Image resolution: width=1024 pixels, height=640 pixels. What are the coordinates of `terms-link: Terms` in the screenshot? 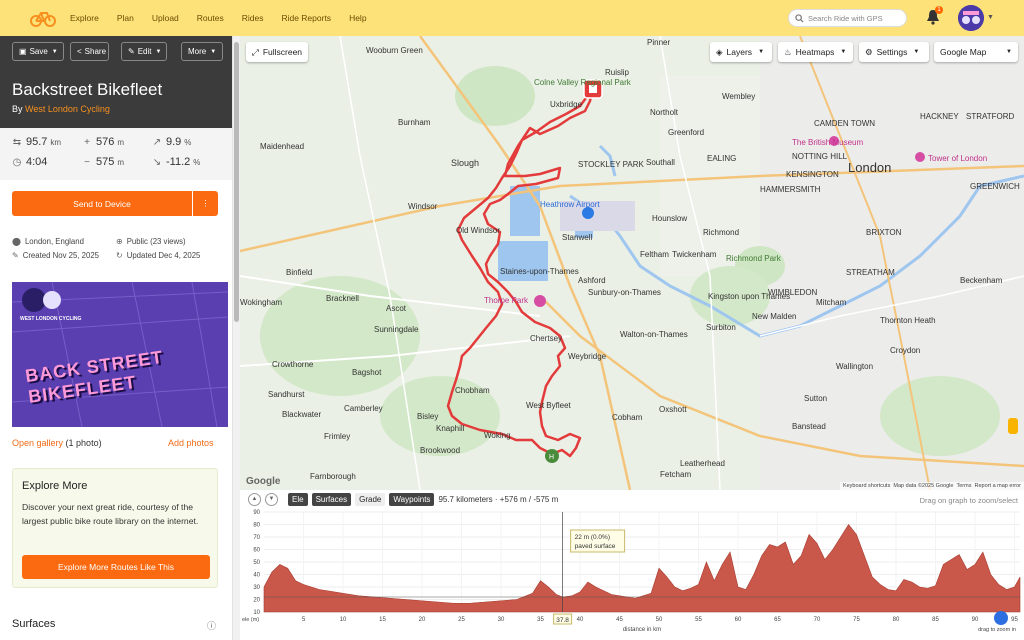 It's located at (963, 486).